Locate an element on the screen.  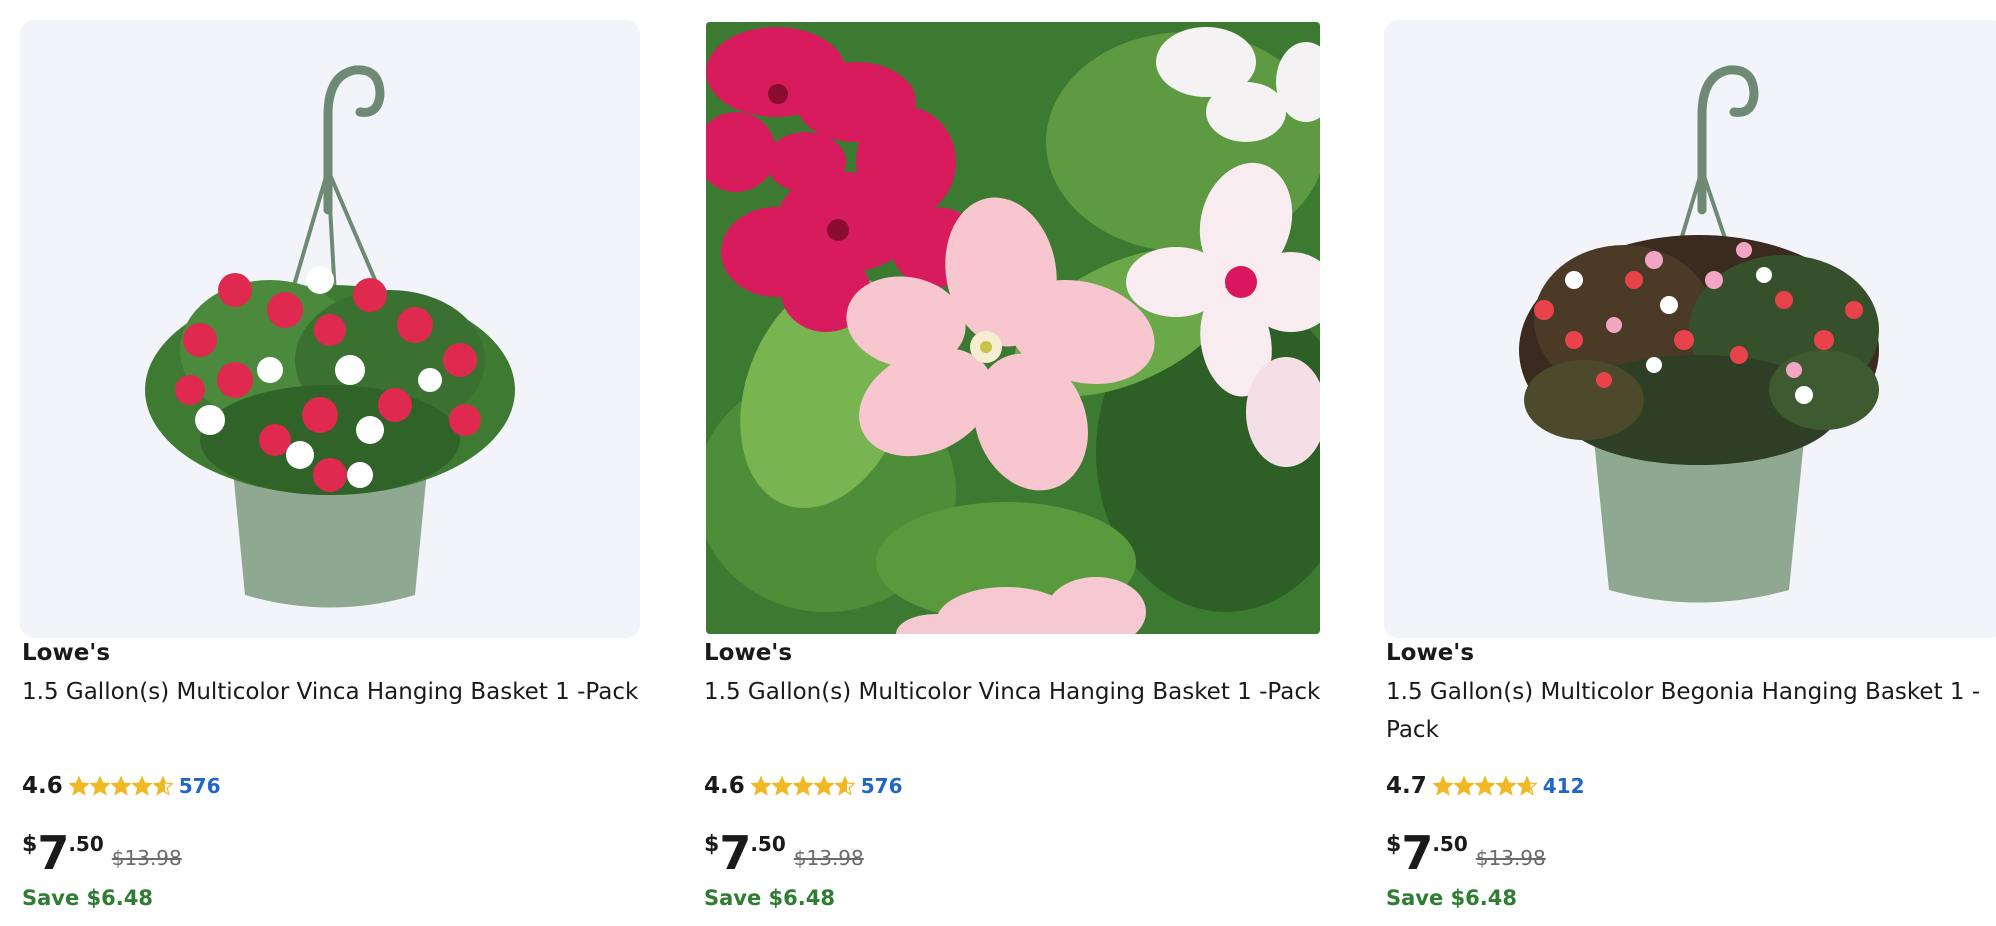
vinca-hanging-basket-image is located at coordinates (330, 336).